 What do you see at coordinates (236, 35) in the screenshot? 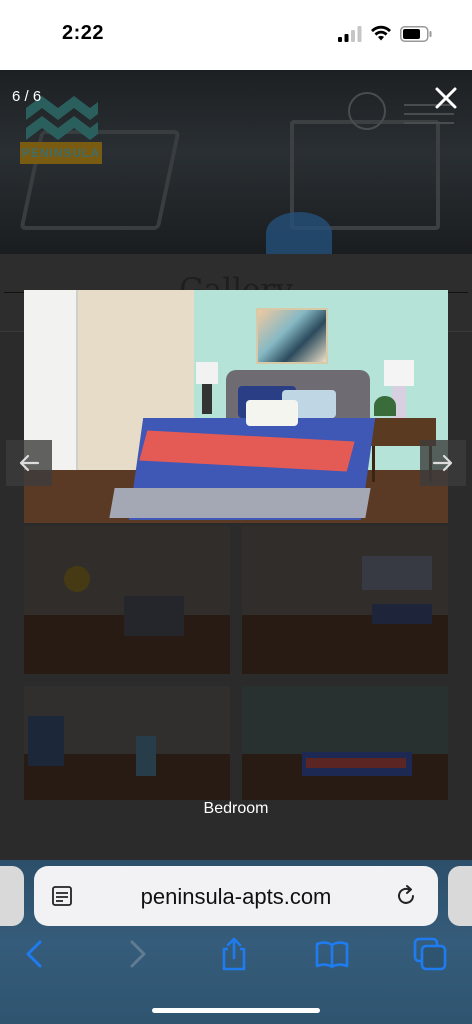
I see `status-bar: 2:22` at bounding box center [236, 35].